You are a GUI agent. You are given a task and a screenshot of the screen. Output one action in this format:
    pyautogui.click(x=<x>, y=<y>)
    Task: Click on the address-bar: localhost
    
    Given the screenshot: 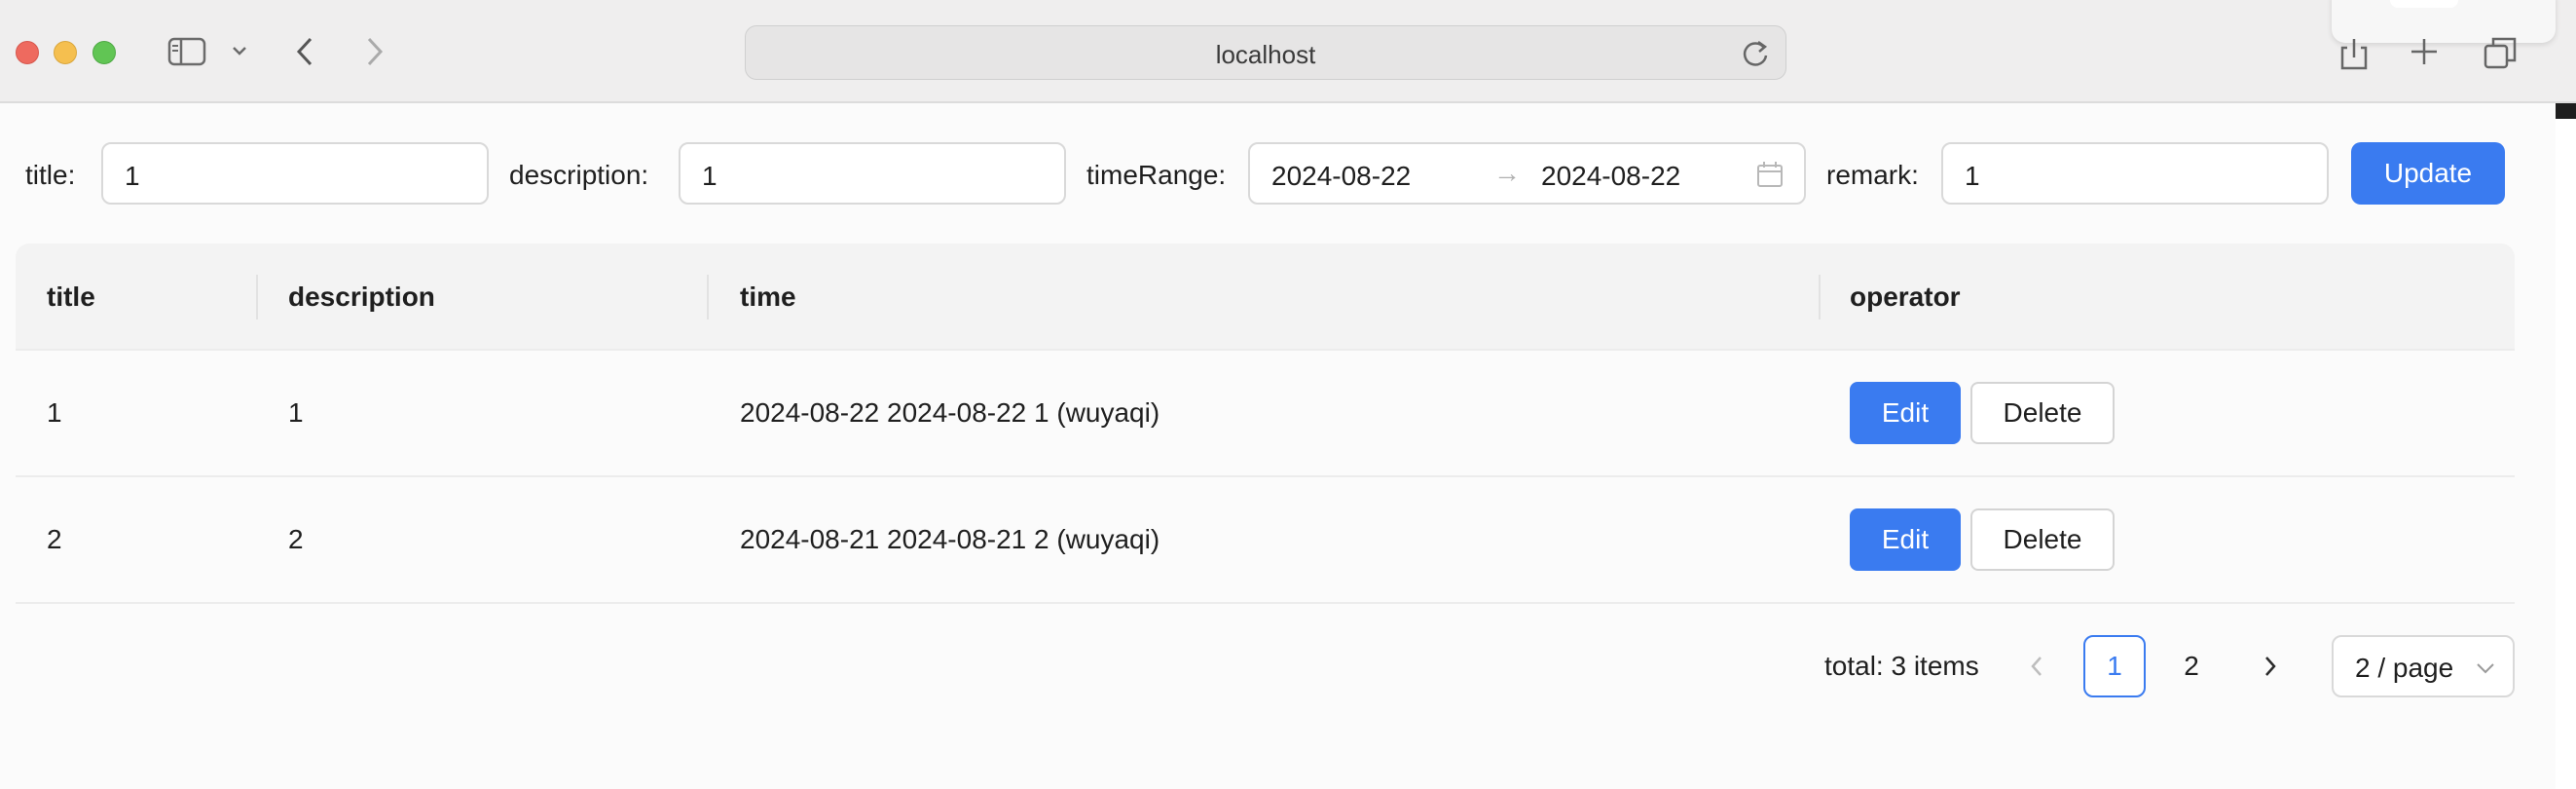 What is the action you would take?
    pyautogui.click(x=1265, y=52)
    